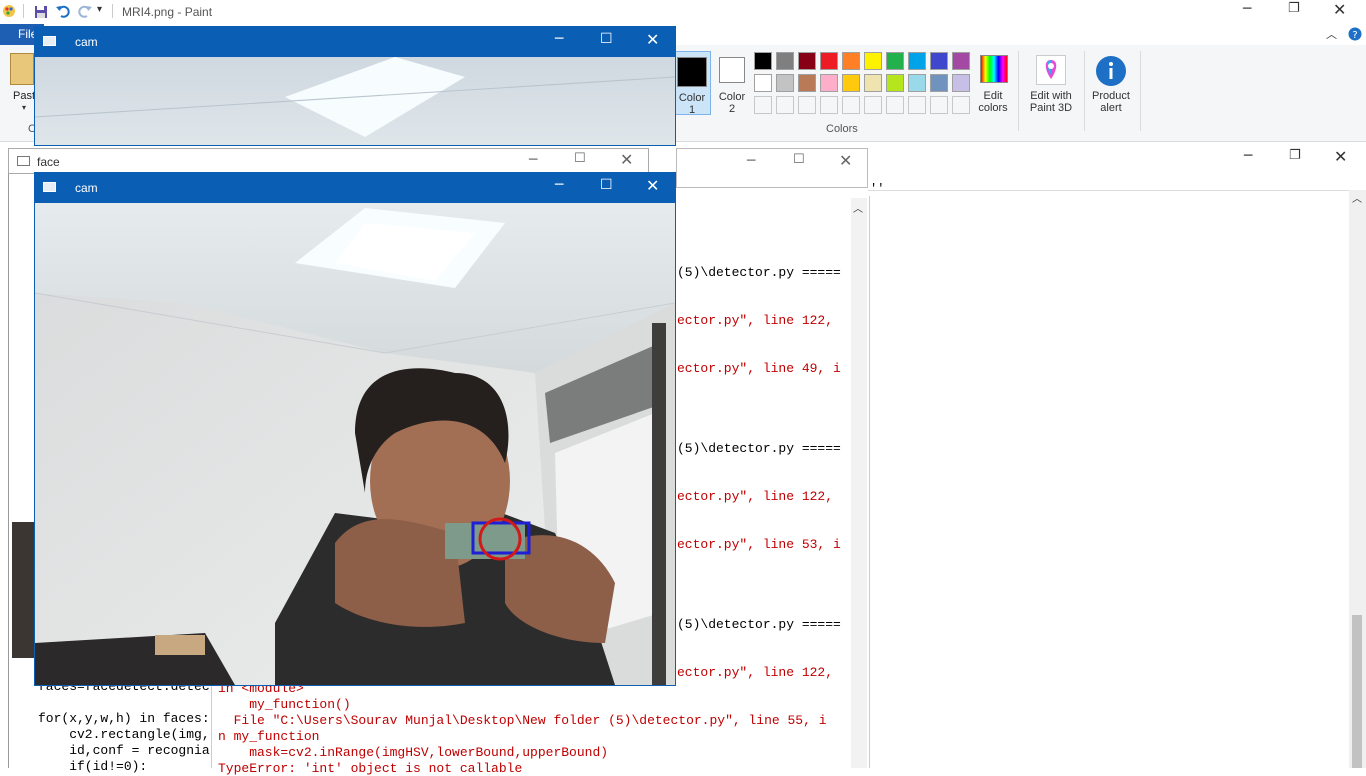 The height and width of the screenshot is (776, 1366). Describe the element at coordinates (652, 39) in the screenshot. I see `cam-top-close-icon: ✕` at that location.